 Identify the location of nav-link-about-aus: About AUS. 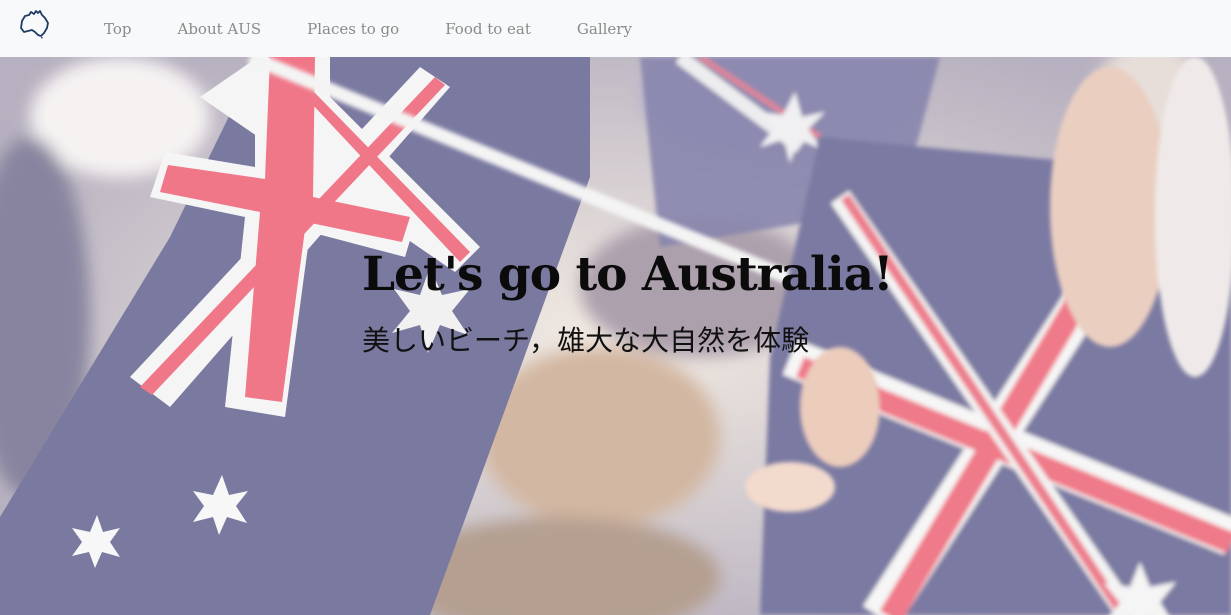
(219, 29).